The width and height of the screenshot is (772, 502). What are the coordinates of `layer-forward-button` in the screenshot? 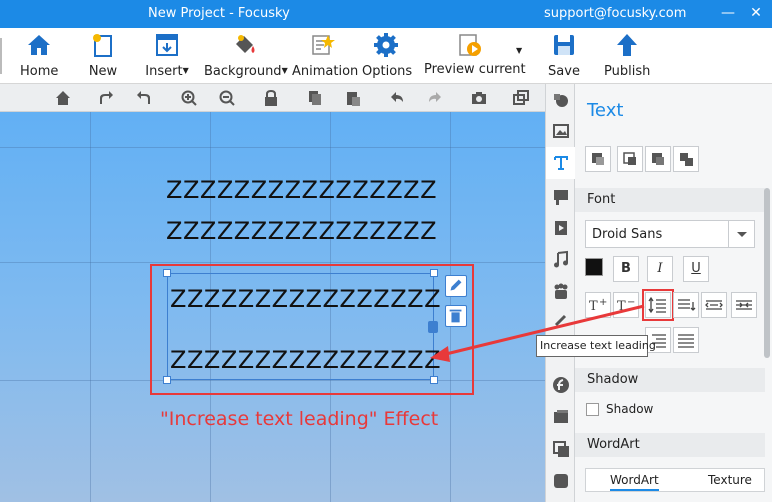 It's located at (630, 159).